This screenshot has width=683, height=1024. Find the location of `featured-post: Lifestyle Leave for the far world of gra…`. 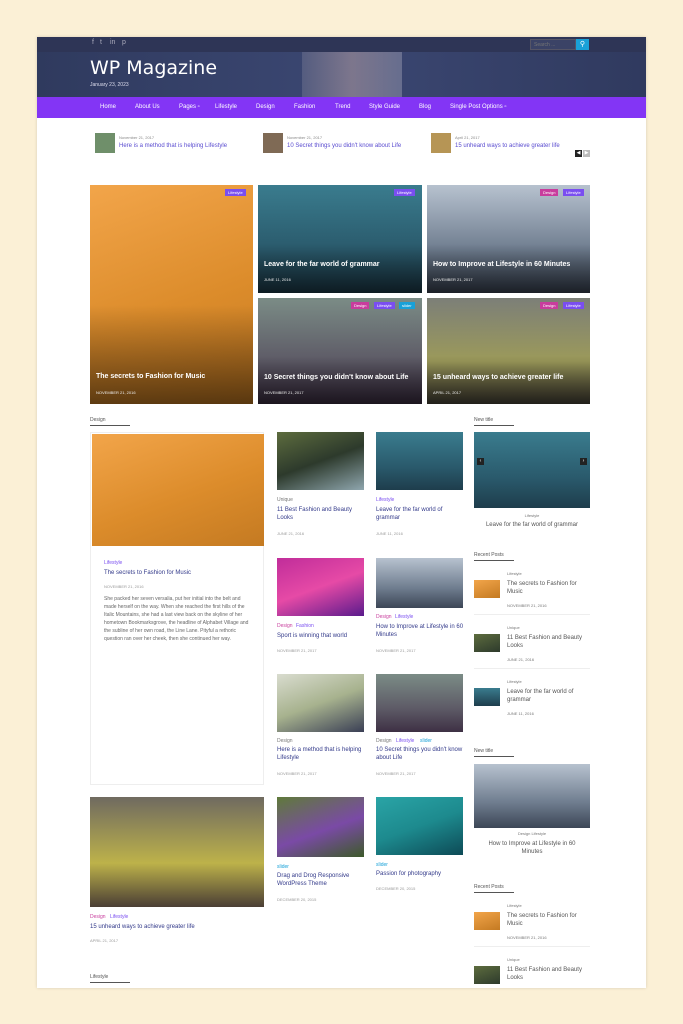

featured-post: Lifestyle Leave for the far world of gra… is located at coordinates (340, 239).